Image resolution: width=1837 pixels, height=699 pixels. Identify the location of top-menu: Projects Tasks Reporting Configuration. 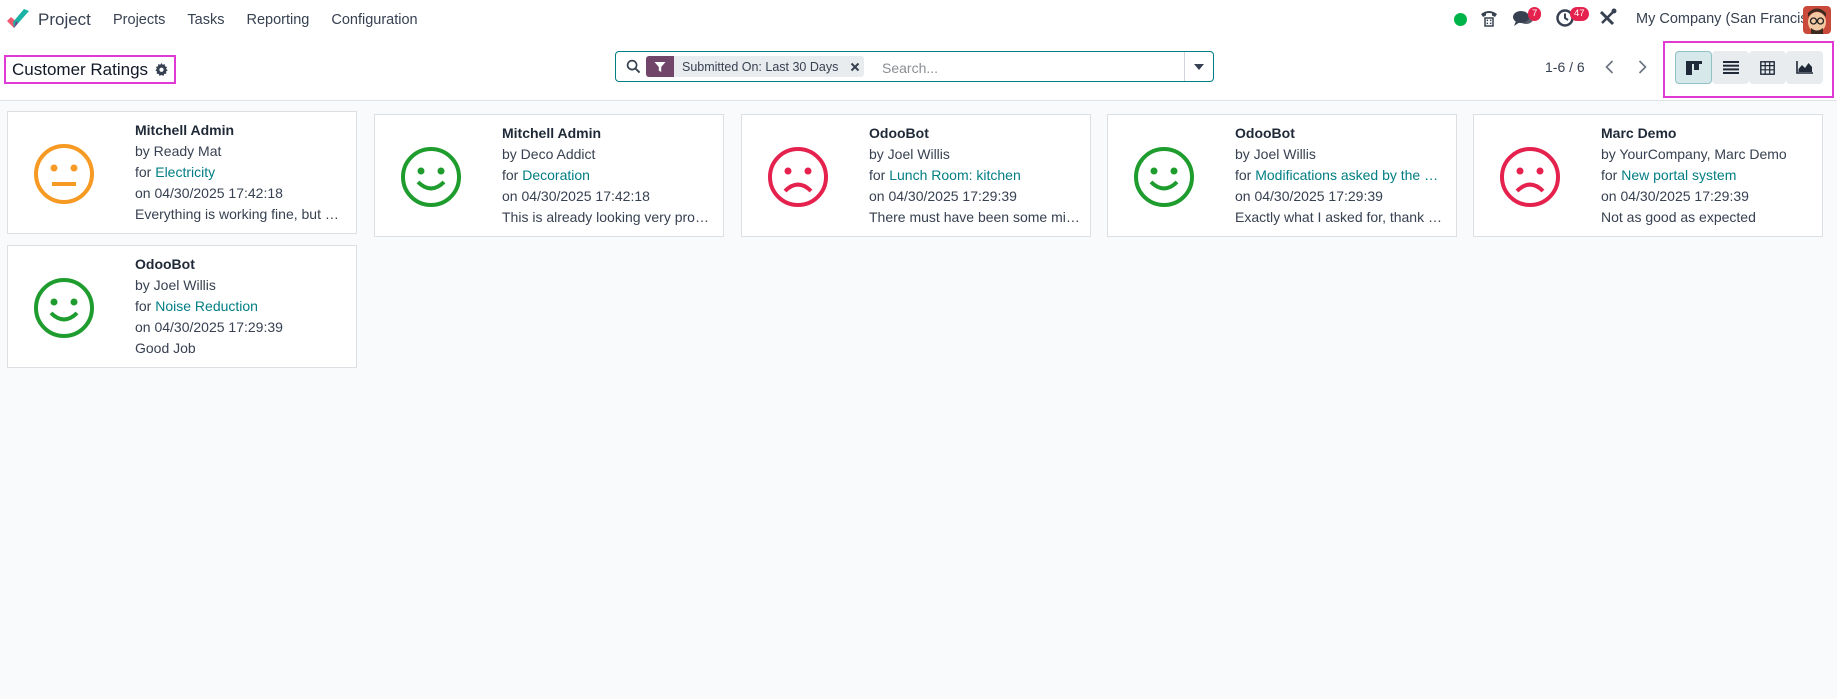
(267, 20).